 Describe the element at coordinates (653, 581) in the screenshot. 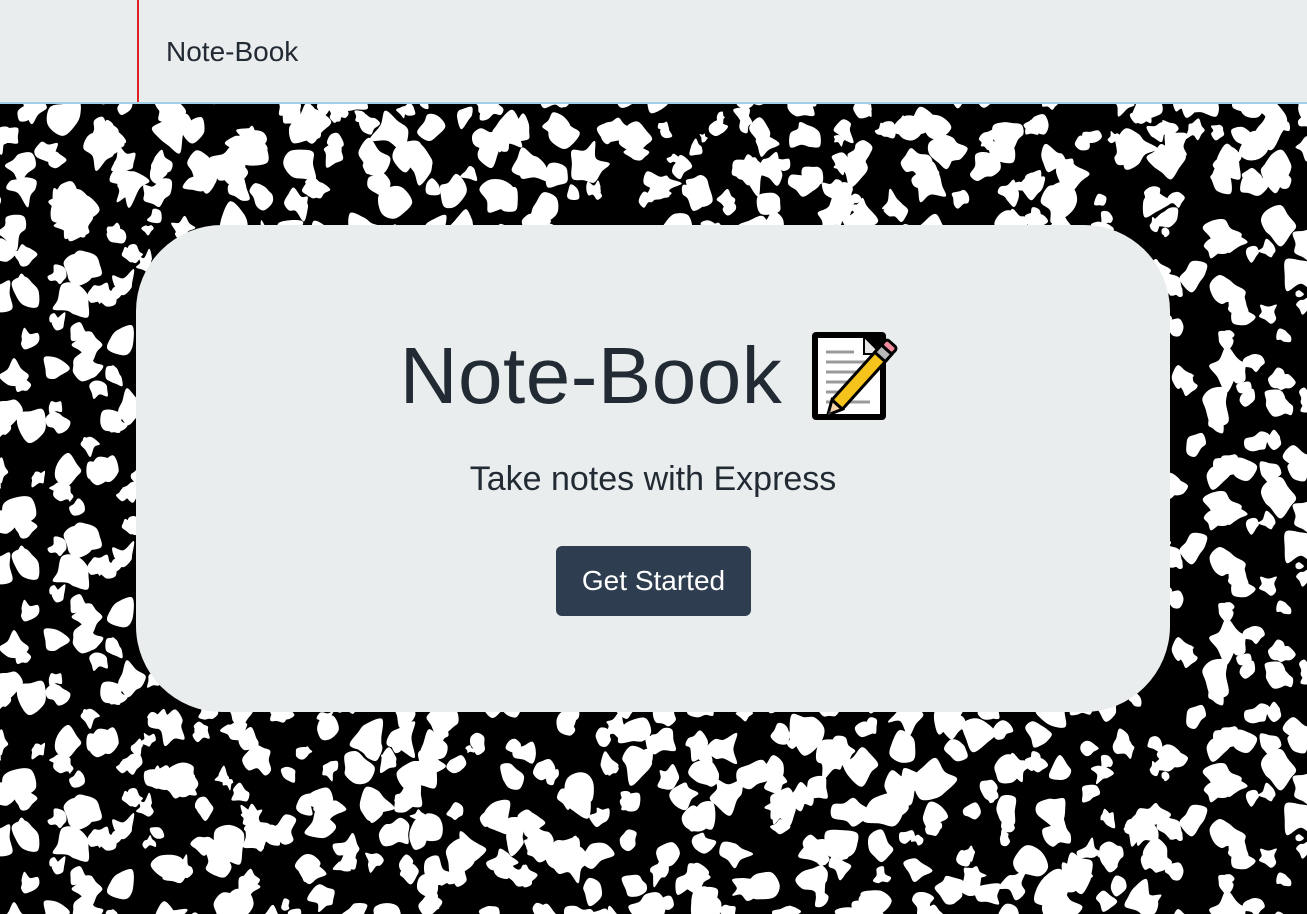

I see `get-started-button: Get Started` at that location.